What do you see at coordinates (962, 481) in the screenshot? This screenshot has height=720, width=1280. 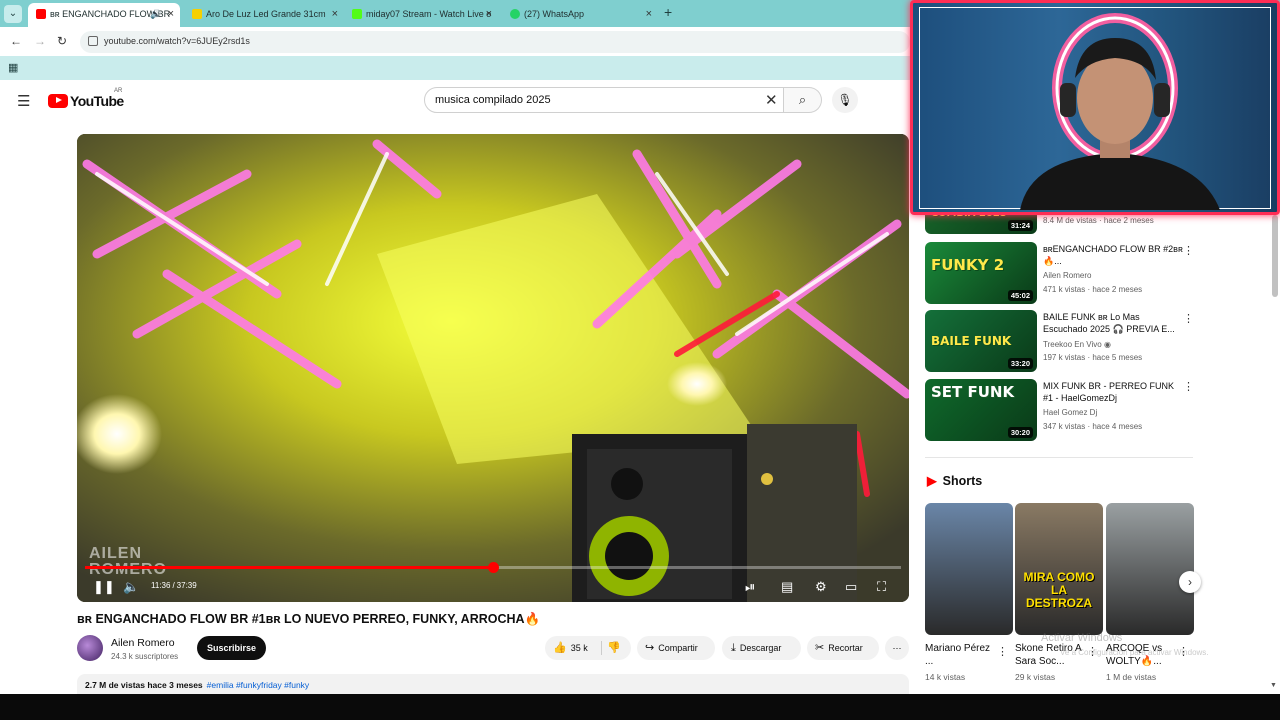 I see `shorts-label: Shorts` at bounding box center [962, 481].